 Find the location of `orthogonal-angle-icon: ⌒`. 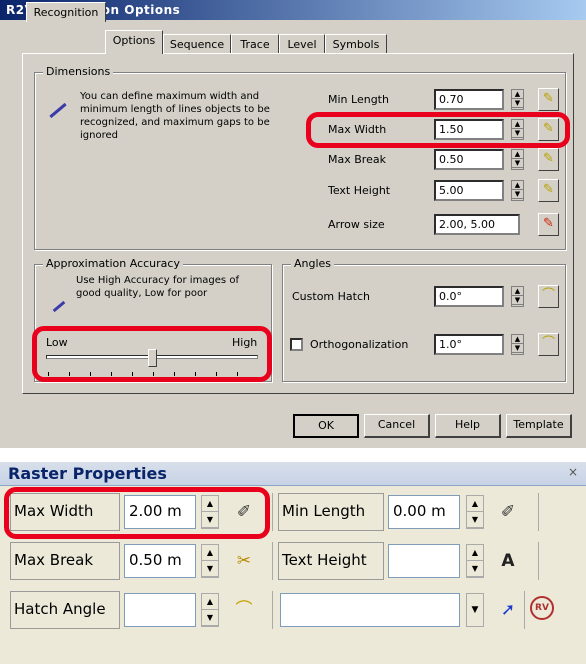

orthogonal-angle-icon: ⌒ is located at coordinates (548, 344).